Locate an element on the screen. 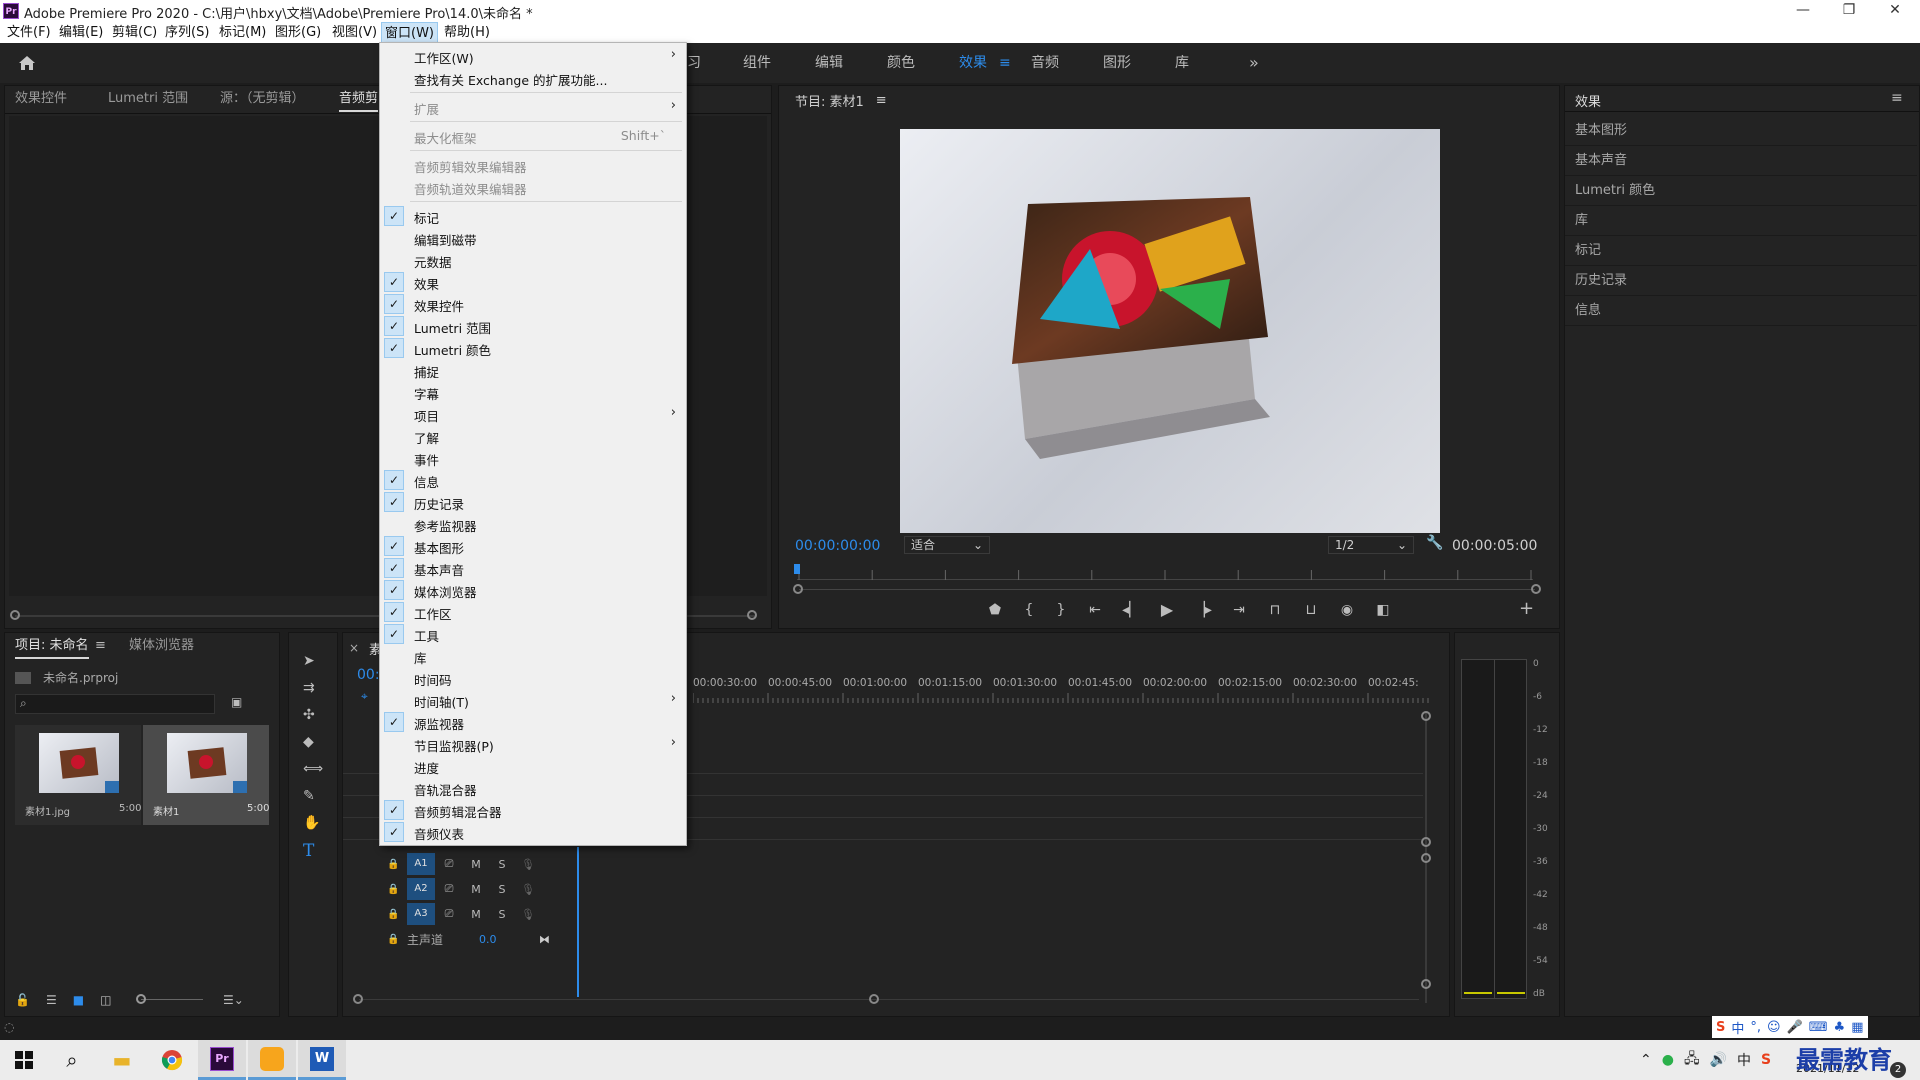 This screenshot has width=1920, height=1080. window-menu-item: 工作区(W) › is located at coordinates (533, 56).